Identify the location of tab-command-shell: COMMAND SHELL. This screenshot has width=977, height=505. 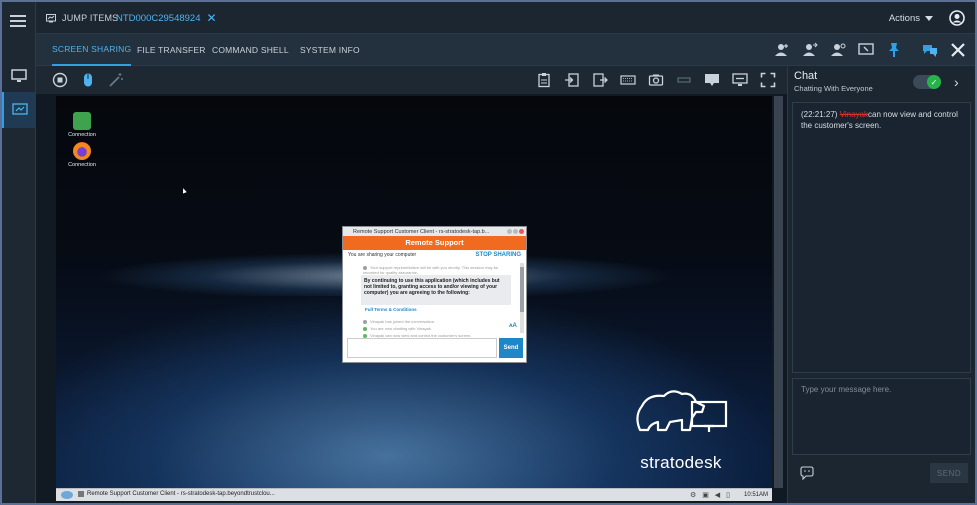
(250, 50).